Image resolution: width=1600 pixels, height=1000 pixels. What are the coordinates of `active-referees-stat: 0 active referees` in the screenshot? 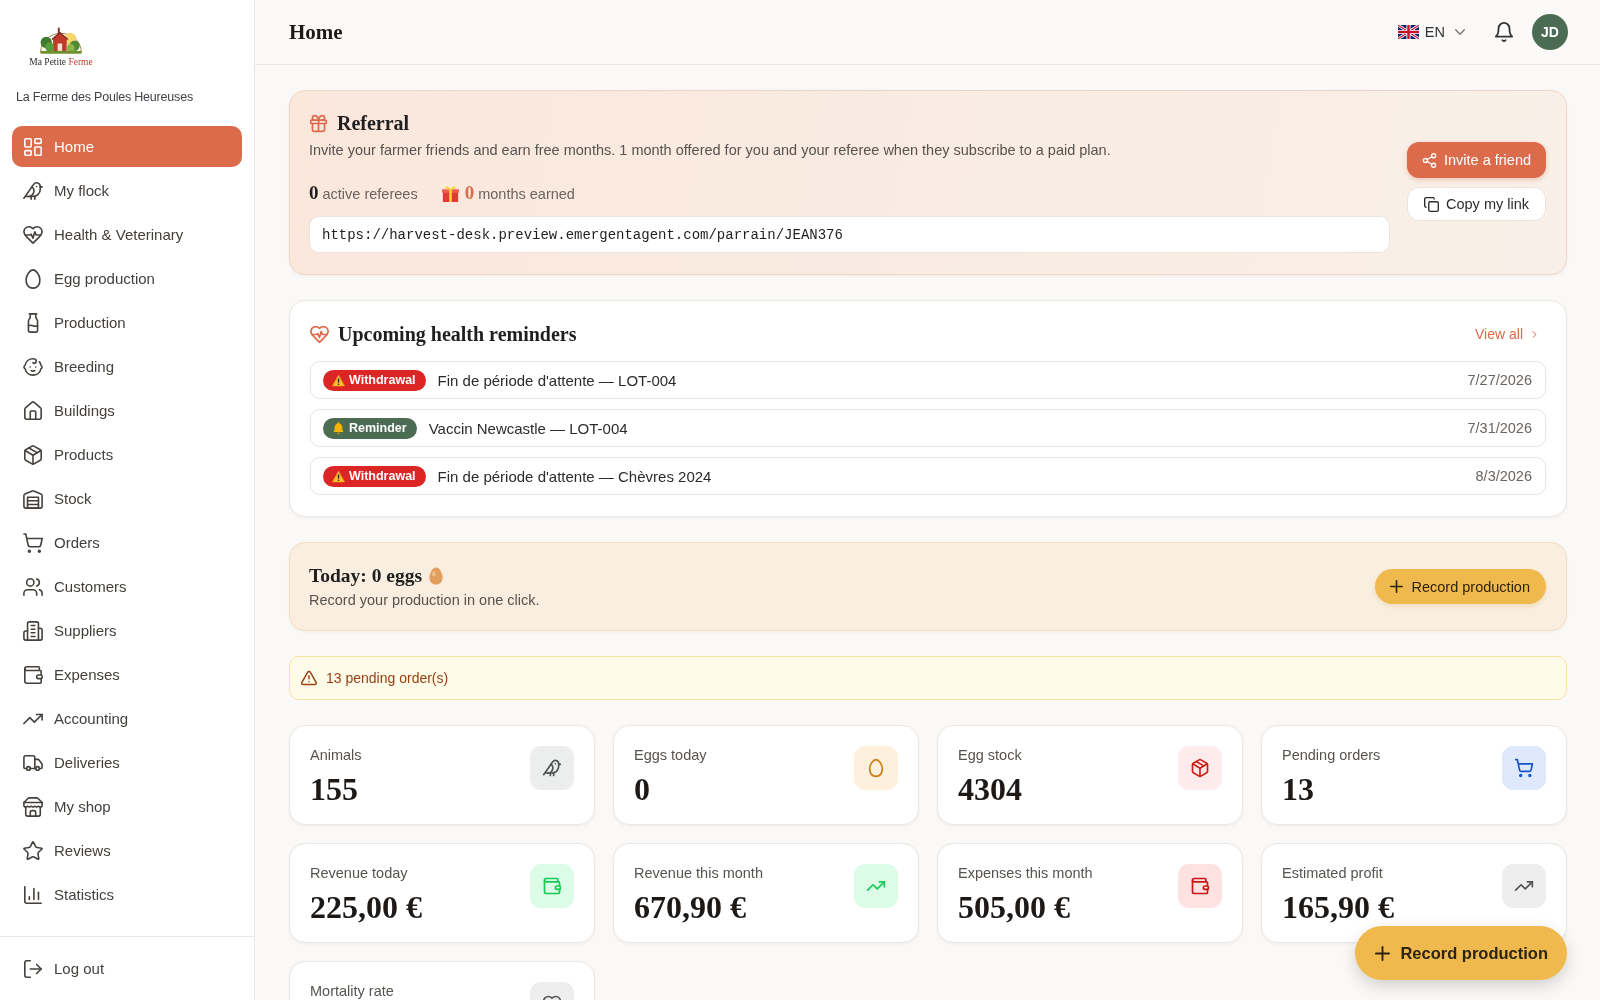 It's located at (363, 193).